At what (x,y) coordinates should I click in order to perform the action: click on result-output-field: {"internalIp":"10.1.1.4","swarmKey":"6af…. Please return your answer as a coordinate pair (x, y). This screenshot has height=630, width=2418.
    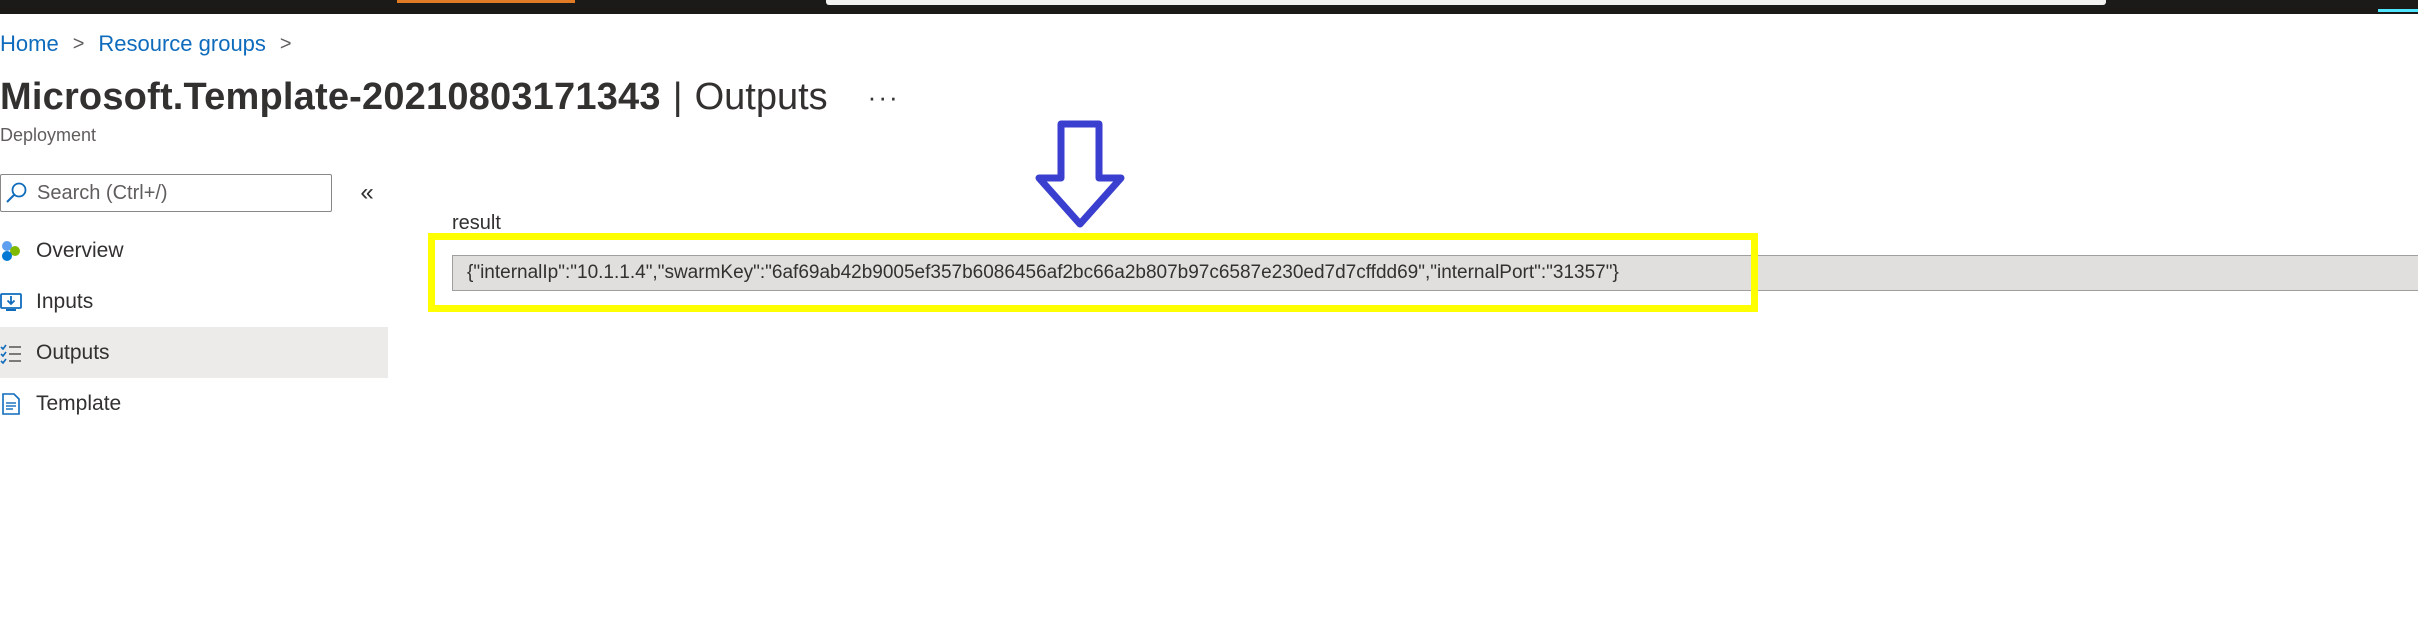
    Looking at the image, I should click on (1435, 273).